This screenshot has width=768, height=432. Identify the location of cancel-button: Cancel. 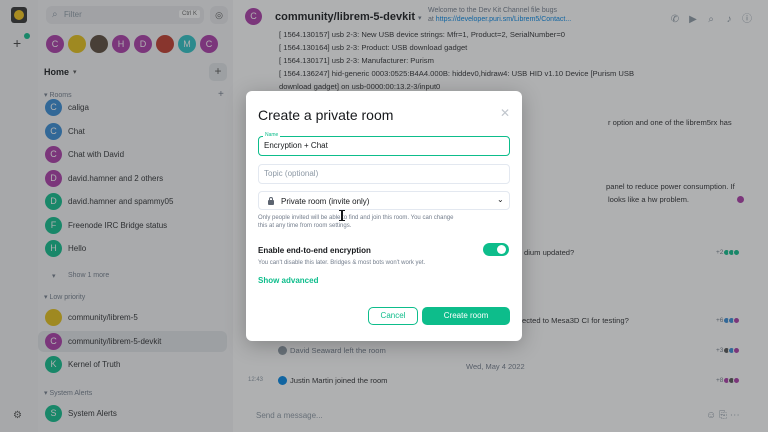
(393, 316).